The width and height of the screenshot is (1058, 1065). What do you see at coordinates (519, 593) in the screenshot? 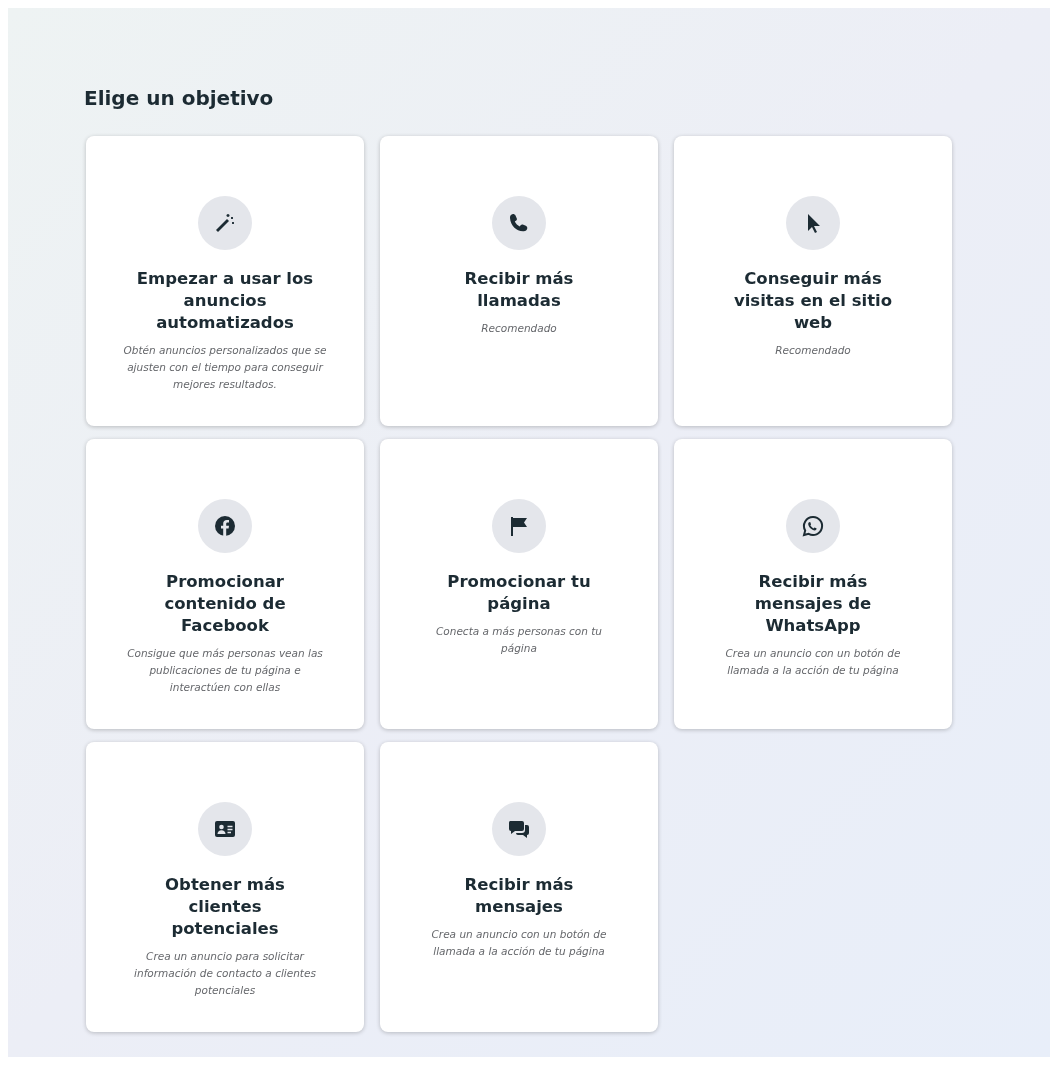
I see `objective-title: Promocionar tu página` at bounding box center [519, 593].